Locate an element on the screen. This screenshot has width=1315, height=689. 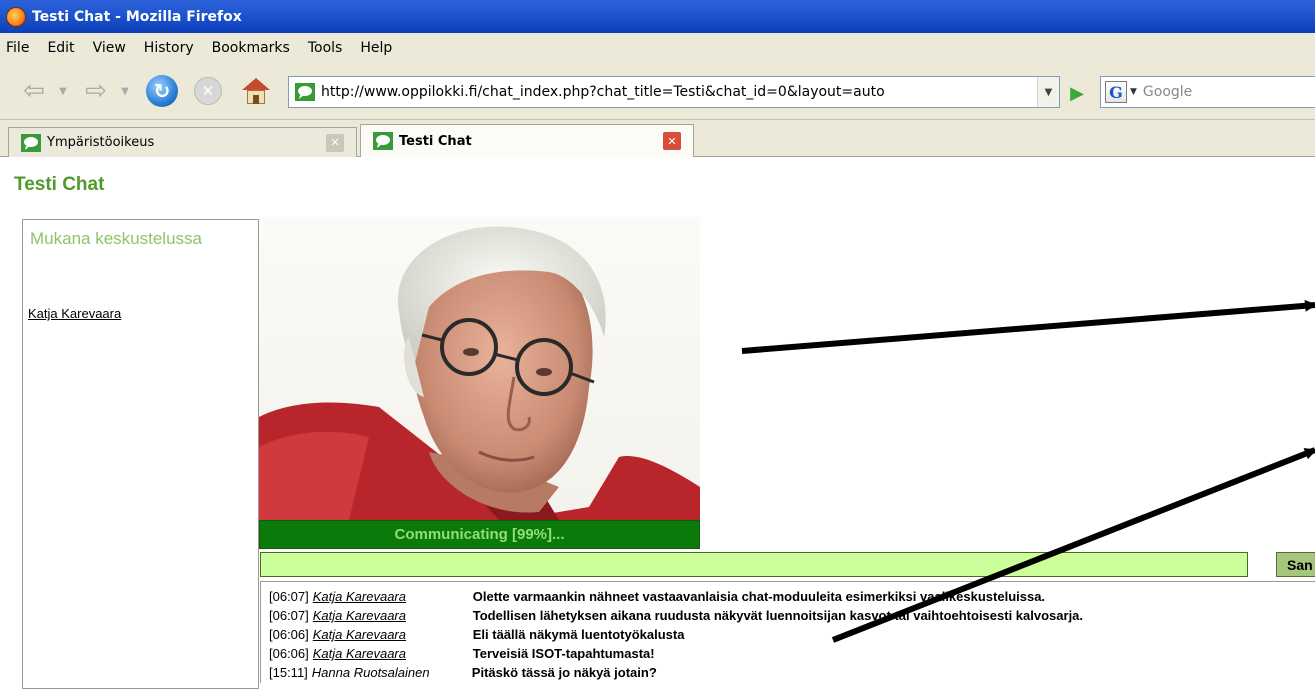
participants-panel: Mukana keskustelussa Katja Karevaara is located at coordinates (140, 454).